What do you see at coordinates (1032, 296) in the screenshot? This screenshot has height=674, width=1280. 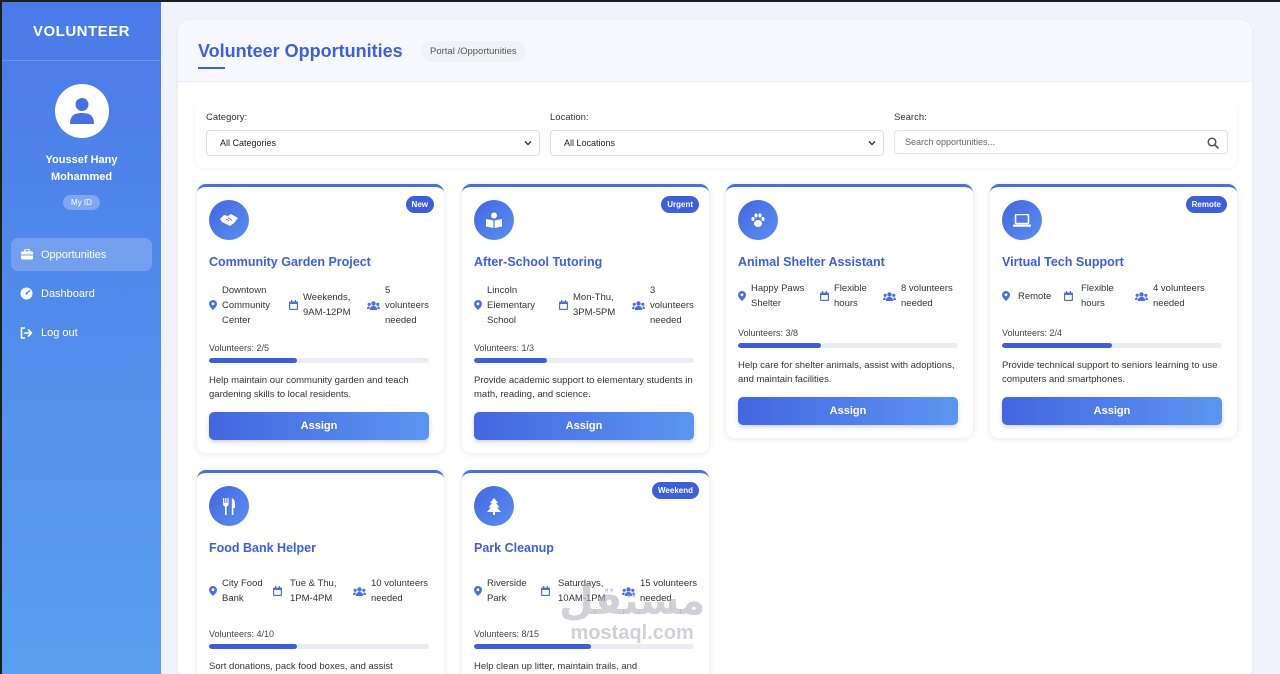 I see `meta-location: Remote` at bounding box center [1032, 296].